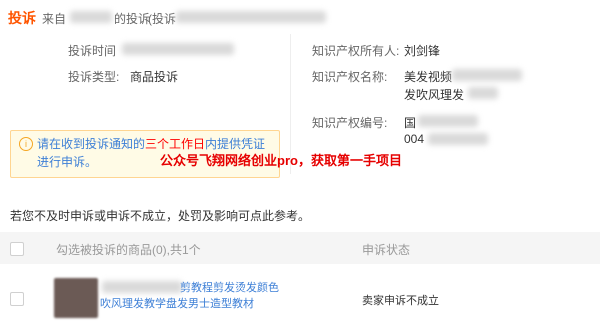 Image resolution: width=600 pixels, height=330 pixels. I want to click on select-all-checkbox, so click(17, 249).